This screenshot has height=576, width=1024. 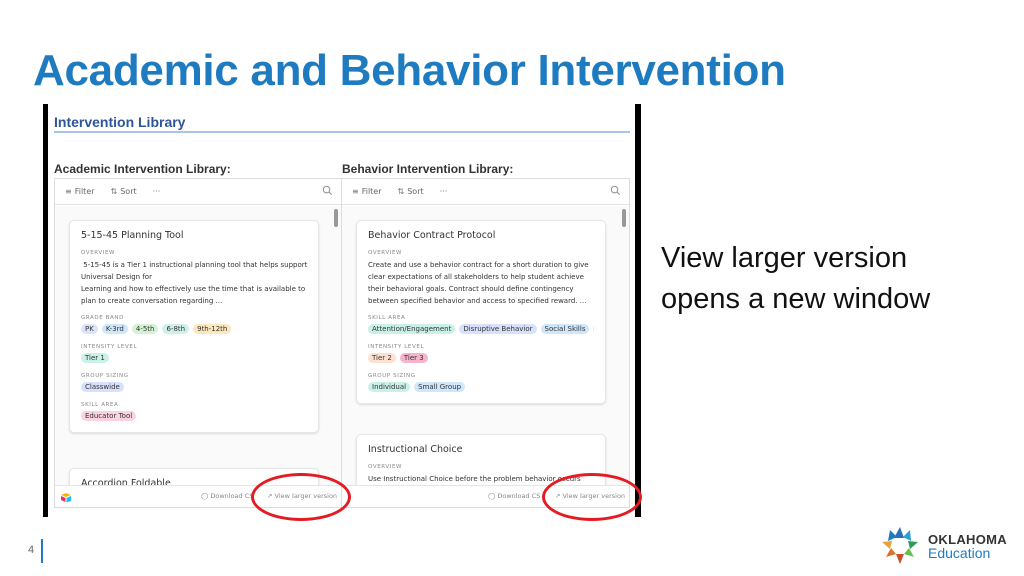 What do you see at coordinates (109, 416) in the screenshot?
I see `tag-chip: Educator Tool` at bounding box center [109, 416].